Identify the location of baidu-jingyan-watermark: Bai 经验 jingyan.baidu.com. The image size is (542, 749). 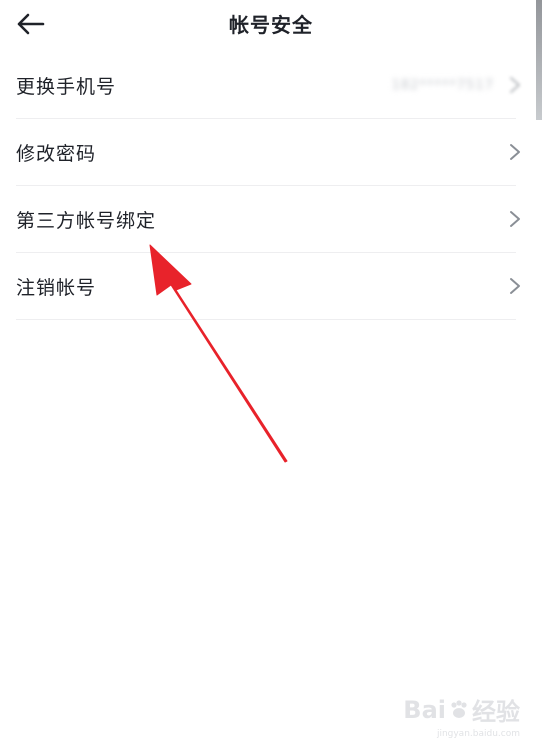
(461, 716).